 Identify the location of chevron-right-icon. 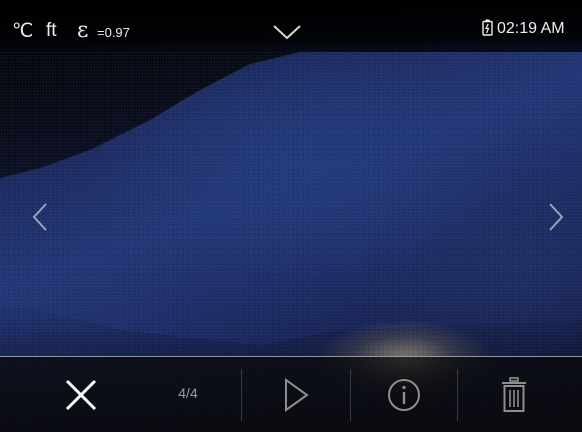
(556, 217).